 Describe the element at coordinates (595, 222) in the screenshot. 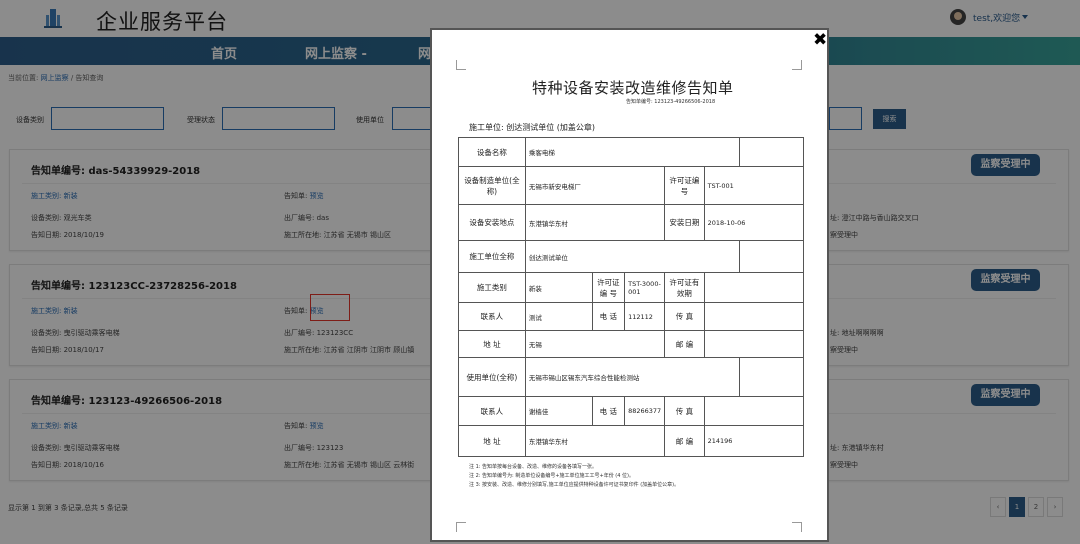

I see `install-place-value: 东港镇华东村` at that location.